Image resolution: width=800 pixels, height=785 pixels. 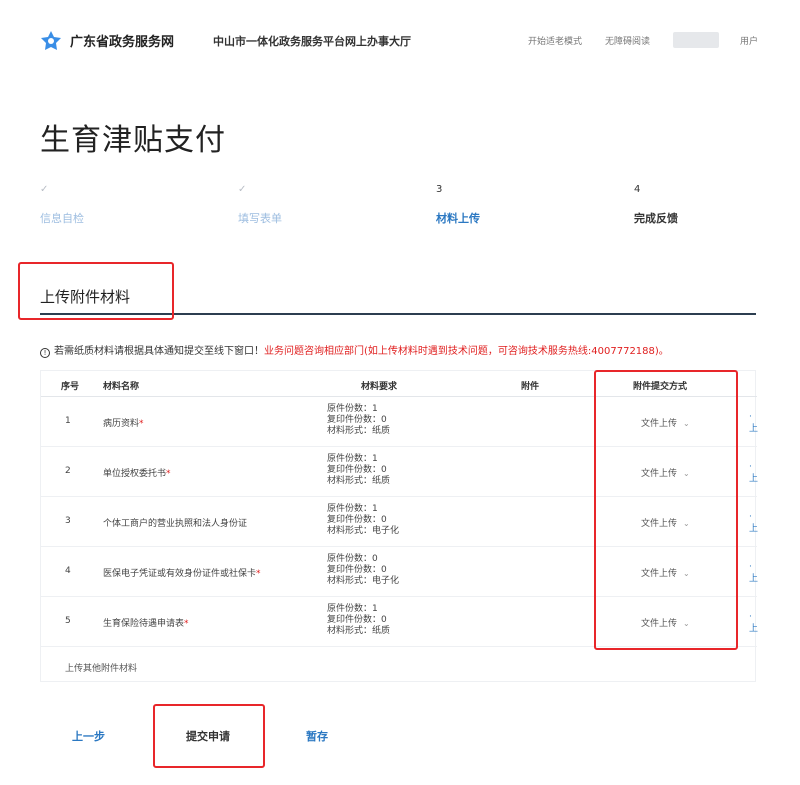 What do you see at coordinates (439, 189) in the screenshot?
I see `step-number: 3` at bounding box center [439, 189].